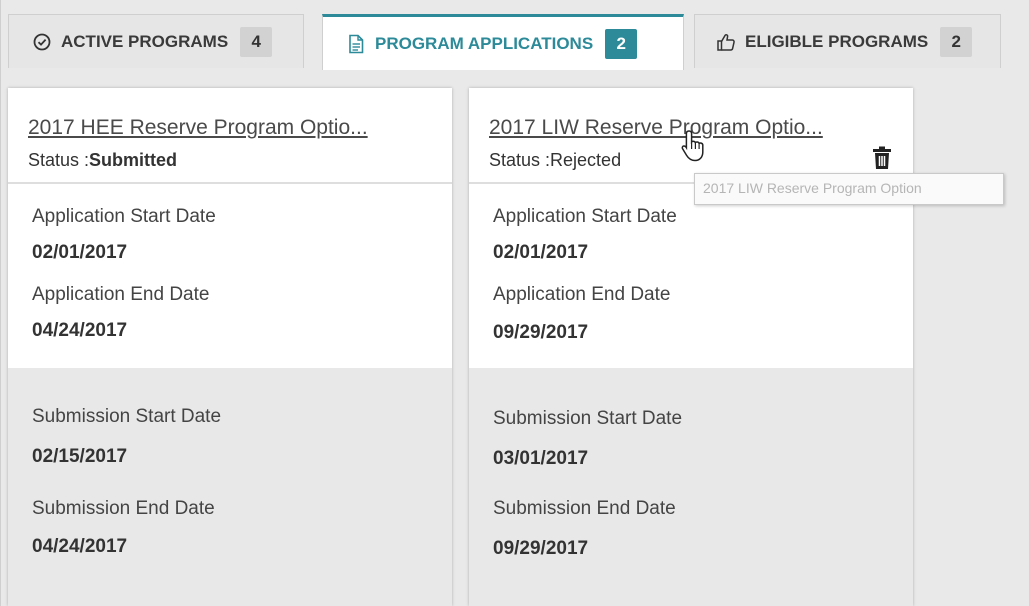 The width and height of the screenshot is (1029, 606). I want to click on tab-program-applications: PROGRAM APPLICATIONS 2, so click(503, 42).